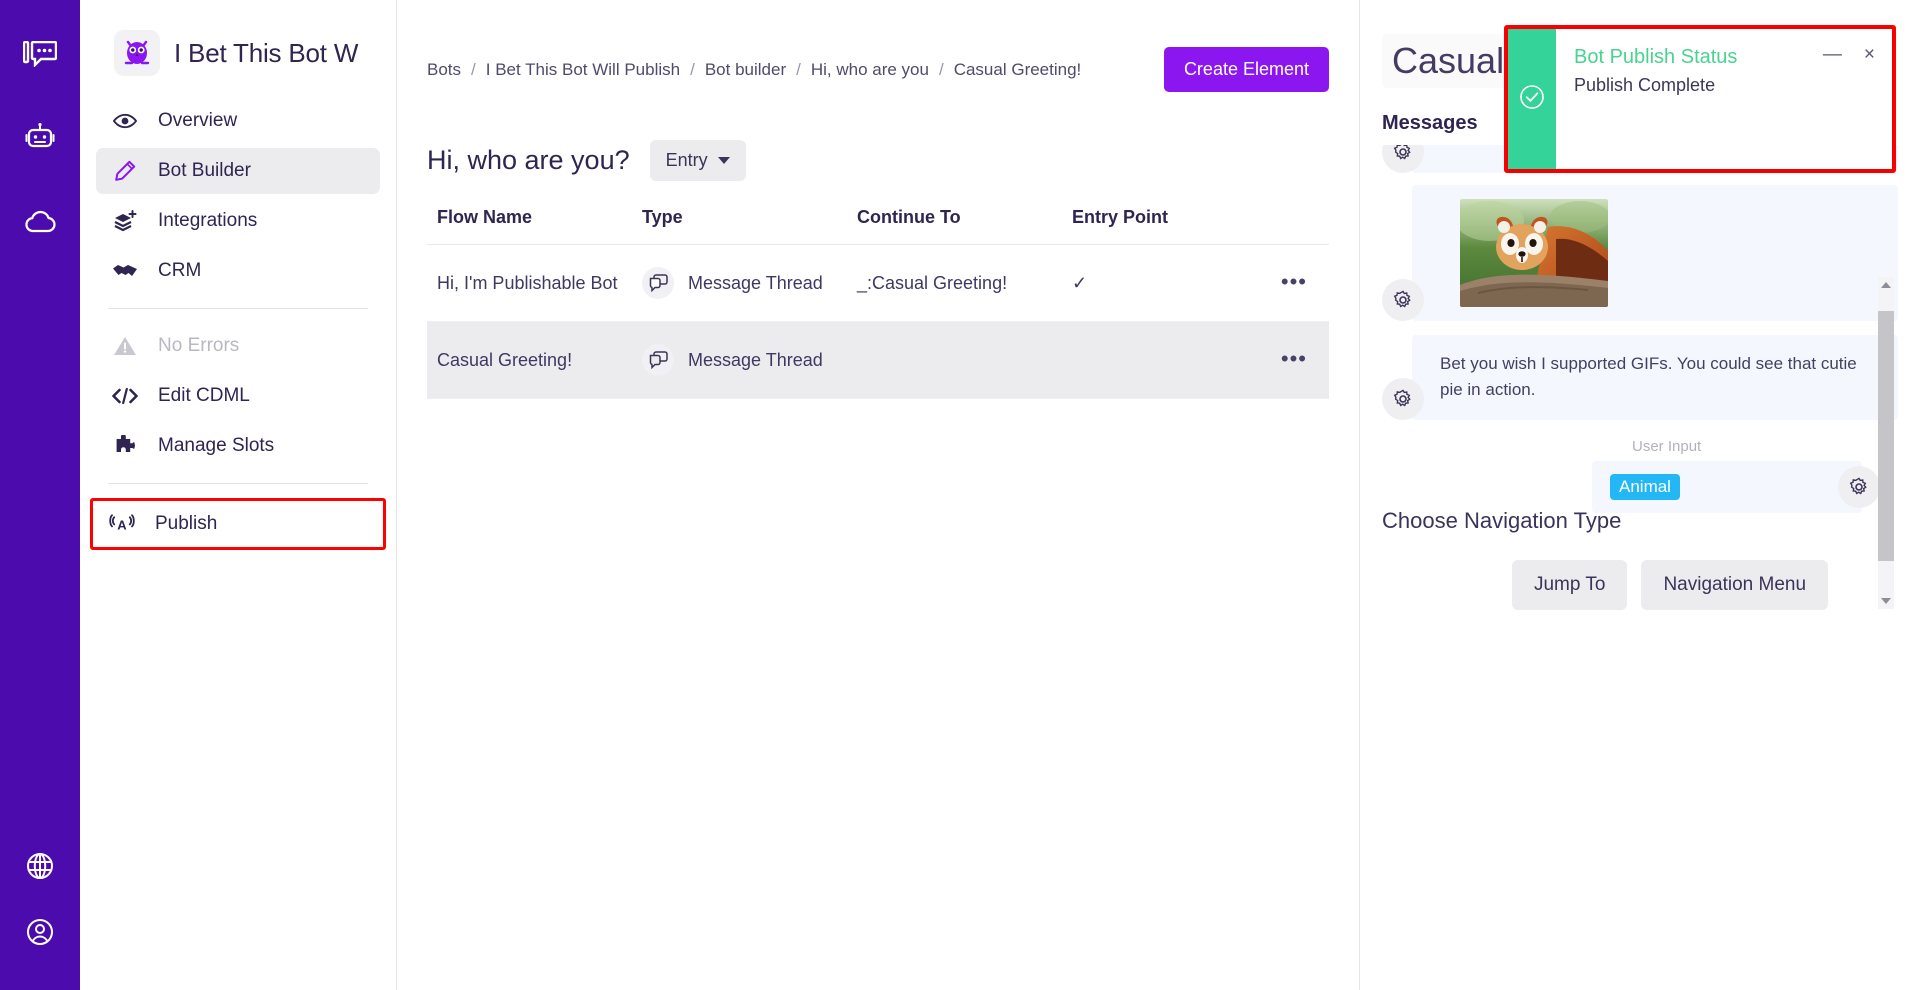 This screenshot has width=1920, height=990. What do you see at coordinates (1886, 601) in the screenshot?
I see `scroll-down-arrow-icon` at bounding box center [1886, 601].